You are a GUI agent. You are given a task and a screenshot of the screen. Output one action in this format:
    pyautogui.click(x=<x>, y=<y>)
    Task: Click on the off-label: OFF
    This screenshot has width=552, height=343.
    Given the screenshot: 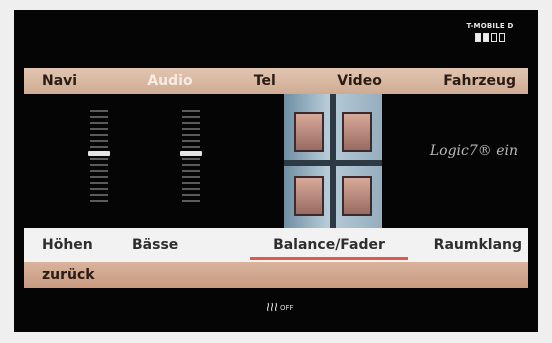 What is the action you would take?
    pyautogui.click(x=287, y=308)
    